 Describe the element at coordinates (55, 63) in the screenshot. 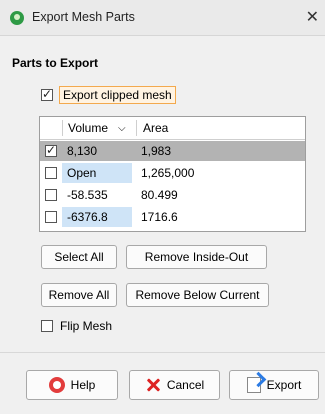

I see `section-title: Parts to Export` at that location.